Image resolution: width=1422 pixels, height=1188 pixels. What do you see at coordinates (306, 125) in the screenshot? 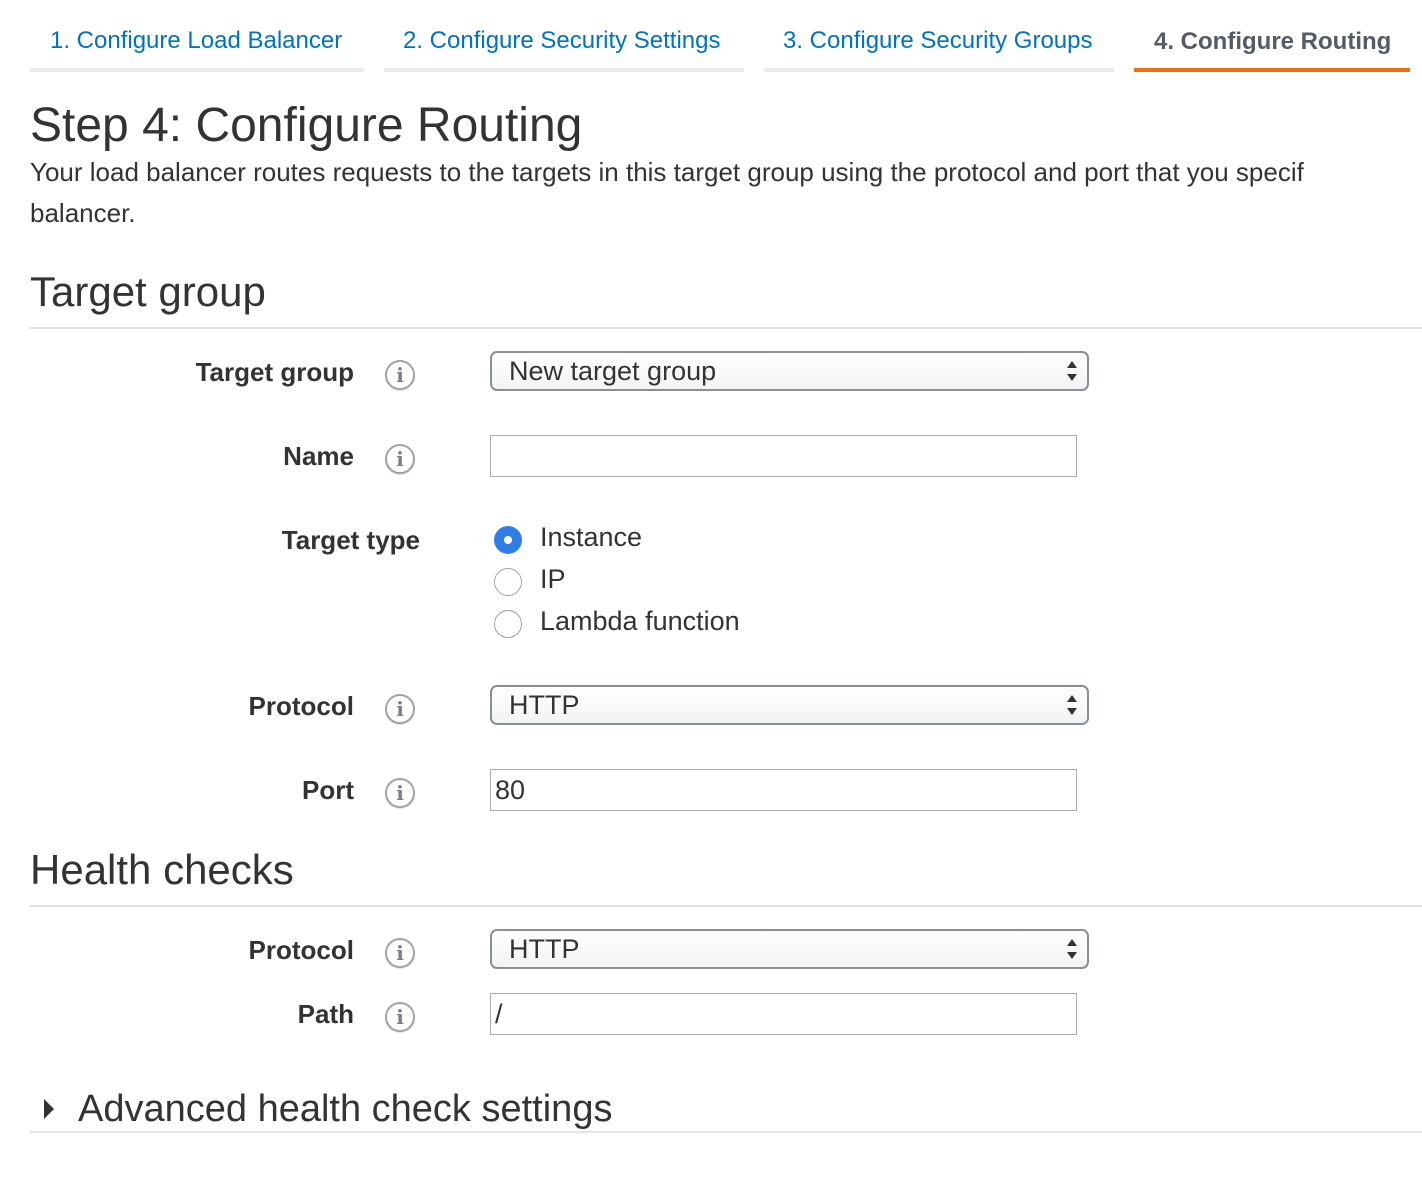
I see `page-title: Step 4: Configure Routing` at bounding box center [306, 125].